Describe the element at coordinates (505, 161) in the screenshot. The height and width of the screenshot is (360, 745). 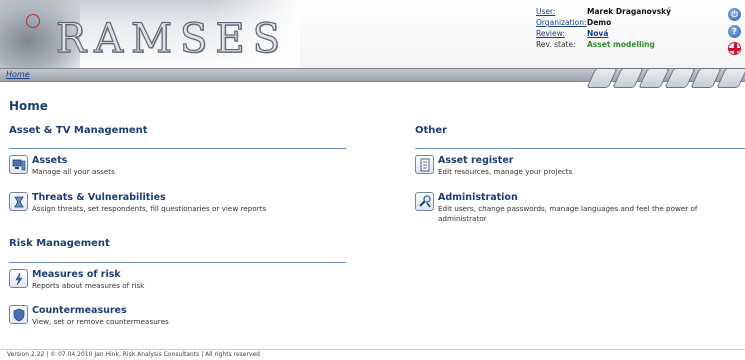
I see `asset-register-link: Asset register` at that location.